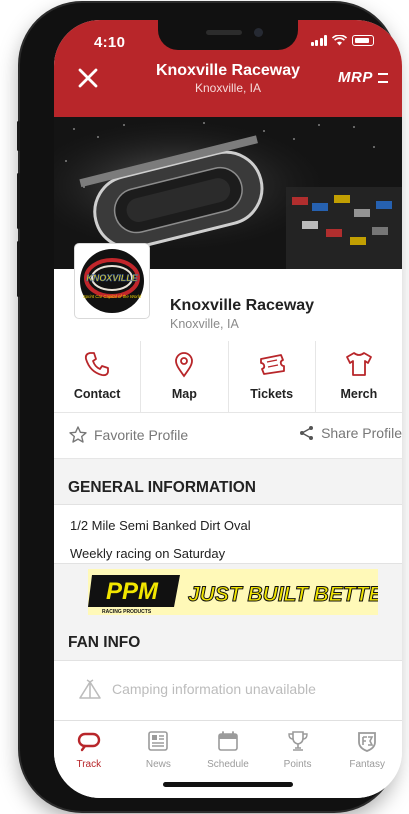 This screenshot has width=409, height=814. I want to click on map-label: Map, so click(184, 394).